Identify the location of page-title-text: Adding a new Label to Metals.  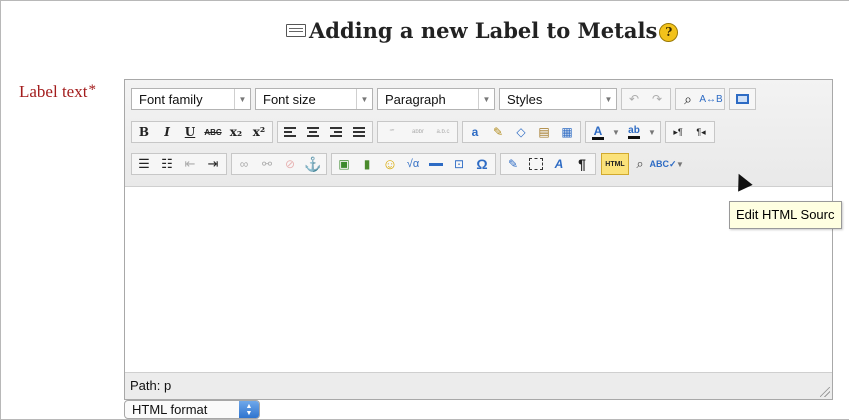
(483, 30).